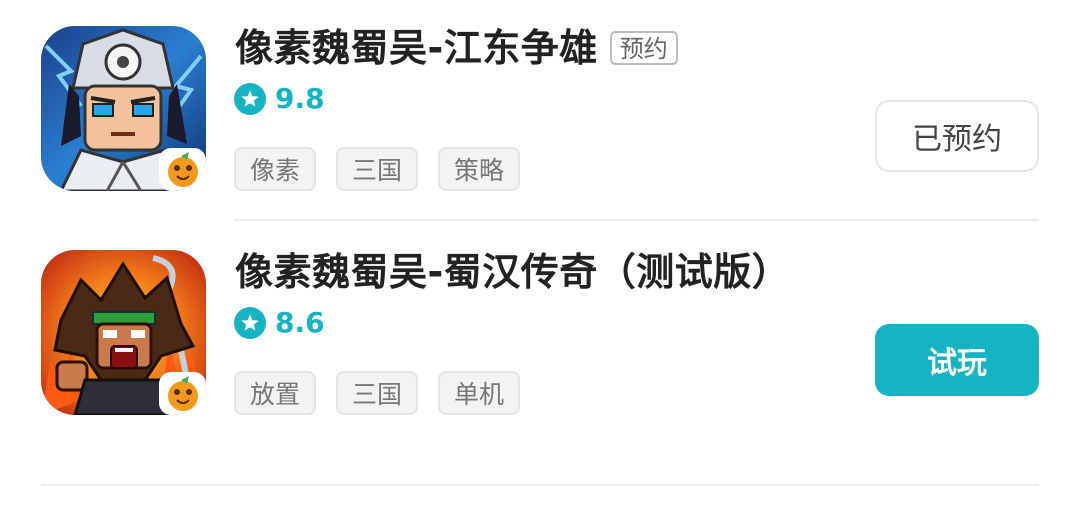 The image size is (1080, 524). I want to click on rating-value: 8.6, so click(300, 322).